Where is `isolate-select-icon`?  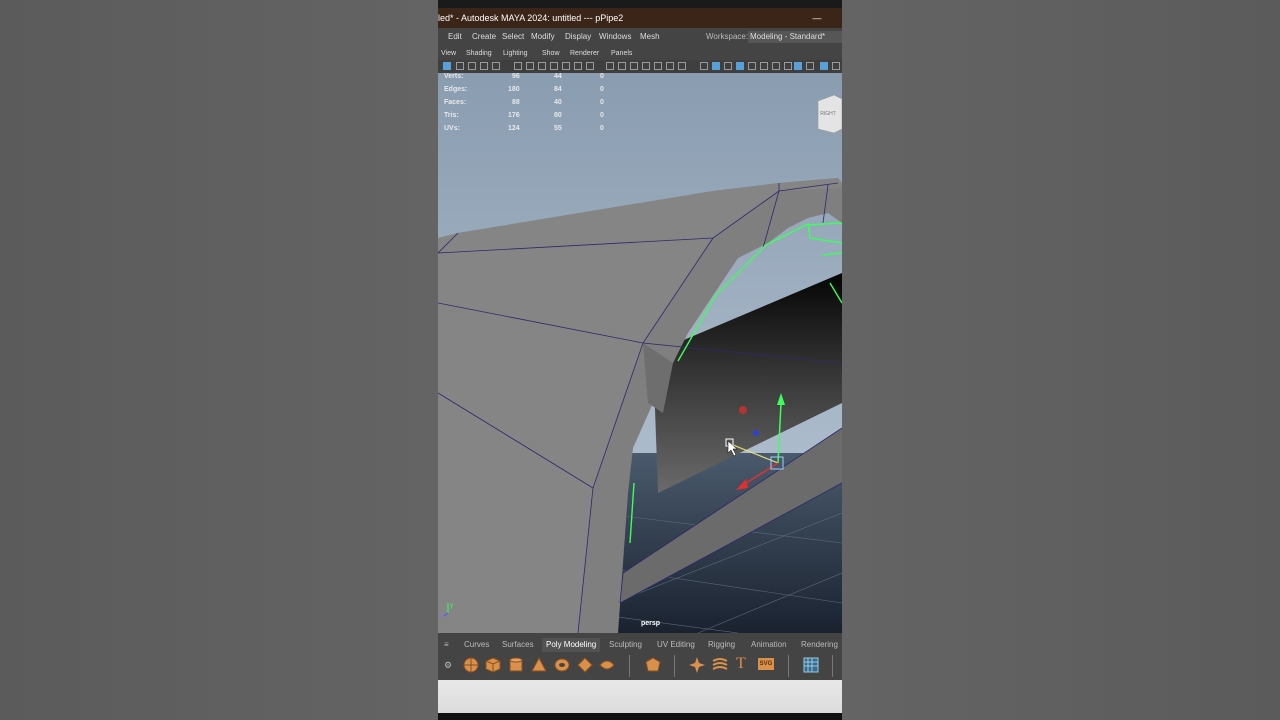
isolate-select-icon is located at coordinates (682, 66).